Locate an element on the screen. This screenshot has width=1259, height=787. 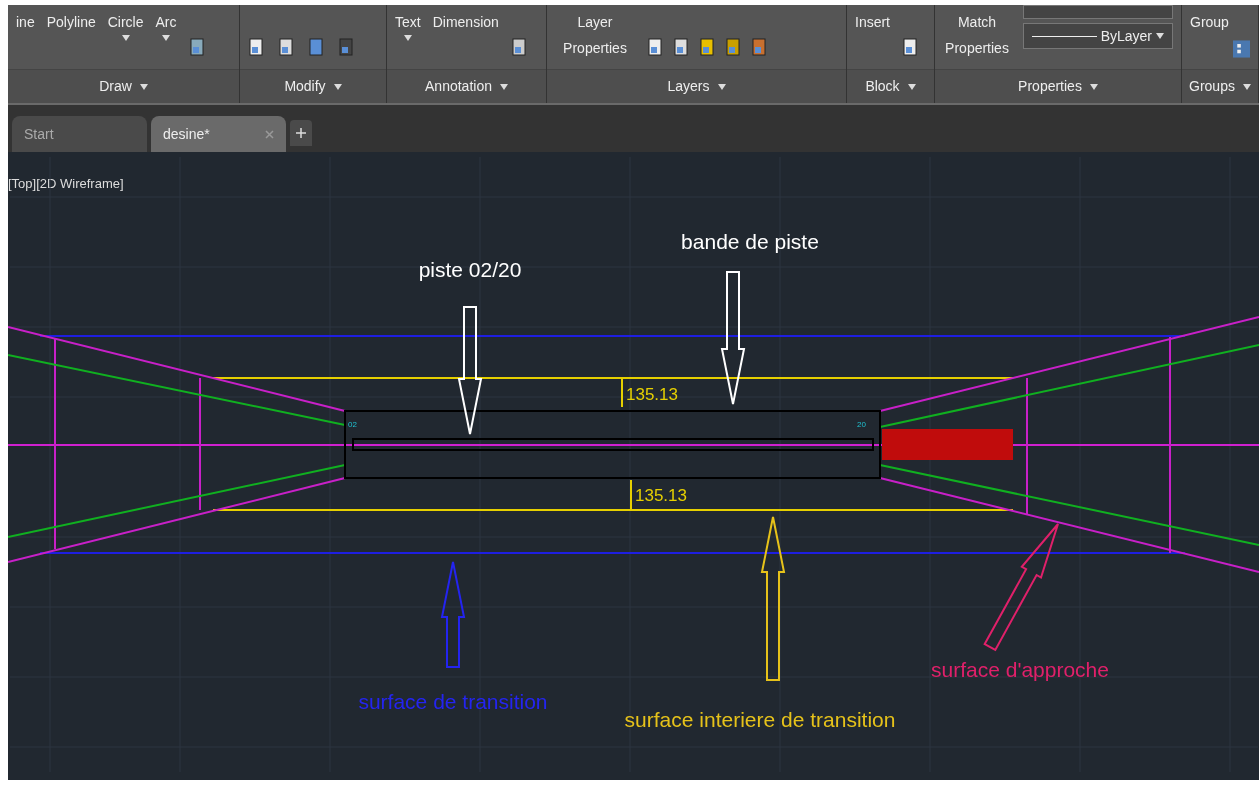
file-tab: Start is located at coordinates (79, 134).